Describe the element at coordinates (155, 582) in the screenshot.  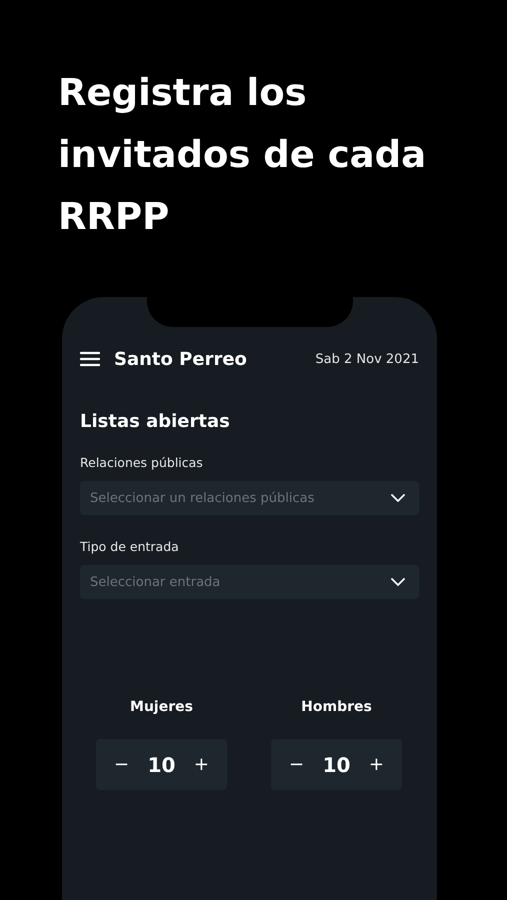
I see `select-placeholder: Seleccionar entrada` at that location.